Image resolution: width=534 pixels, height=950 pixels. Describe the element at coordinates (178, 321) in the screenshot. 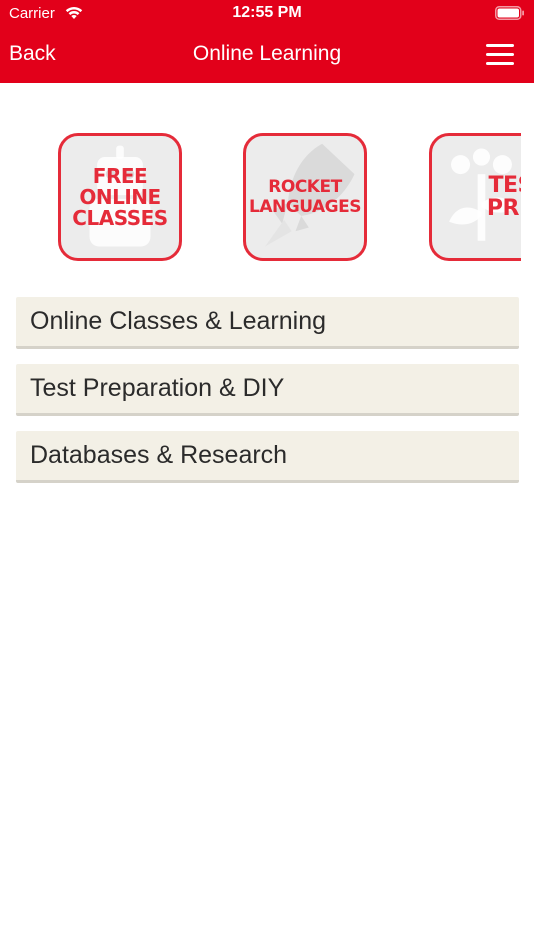

I see `list-item-label: Online Classes & Learning` at that location.